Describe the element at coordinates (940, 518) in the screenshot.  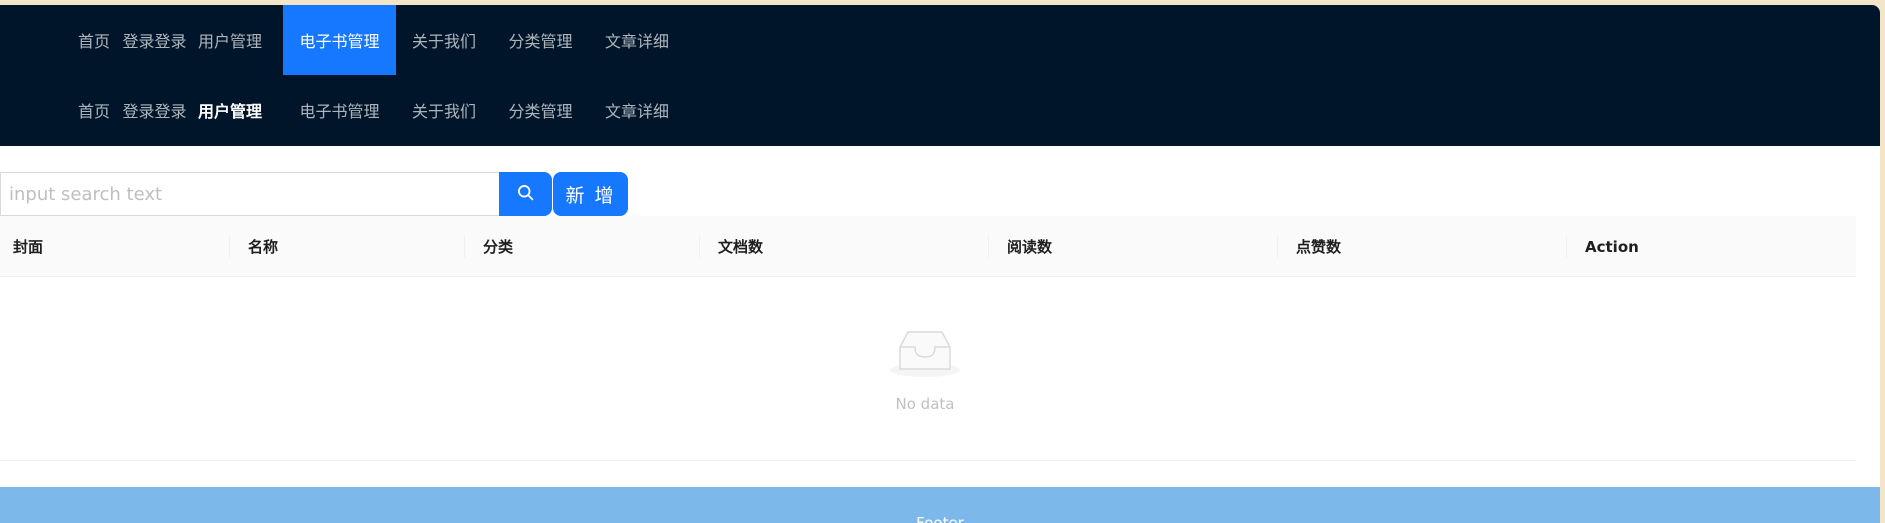
I see `footer-text: Footer` at that location.